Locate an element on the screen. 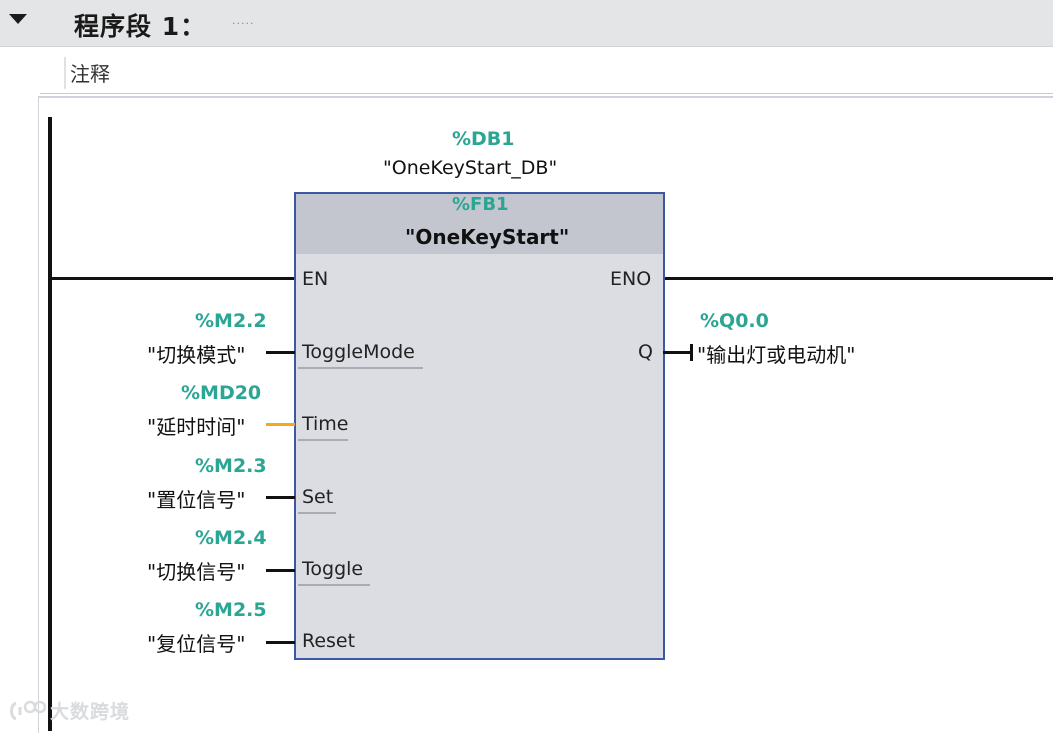 This screenshot has height=733, width=1053. pin-set: Set is located at coordinates (317, 497).